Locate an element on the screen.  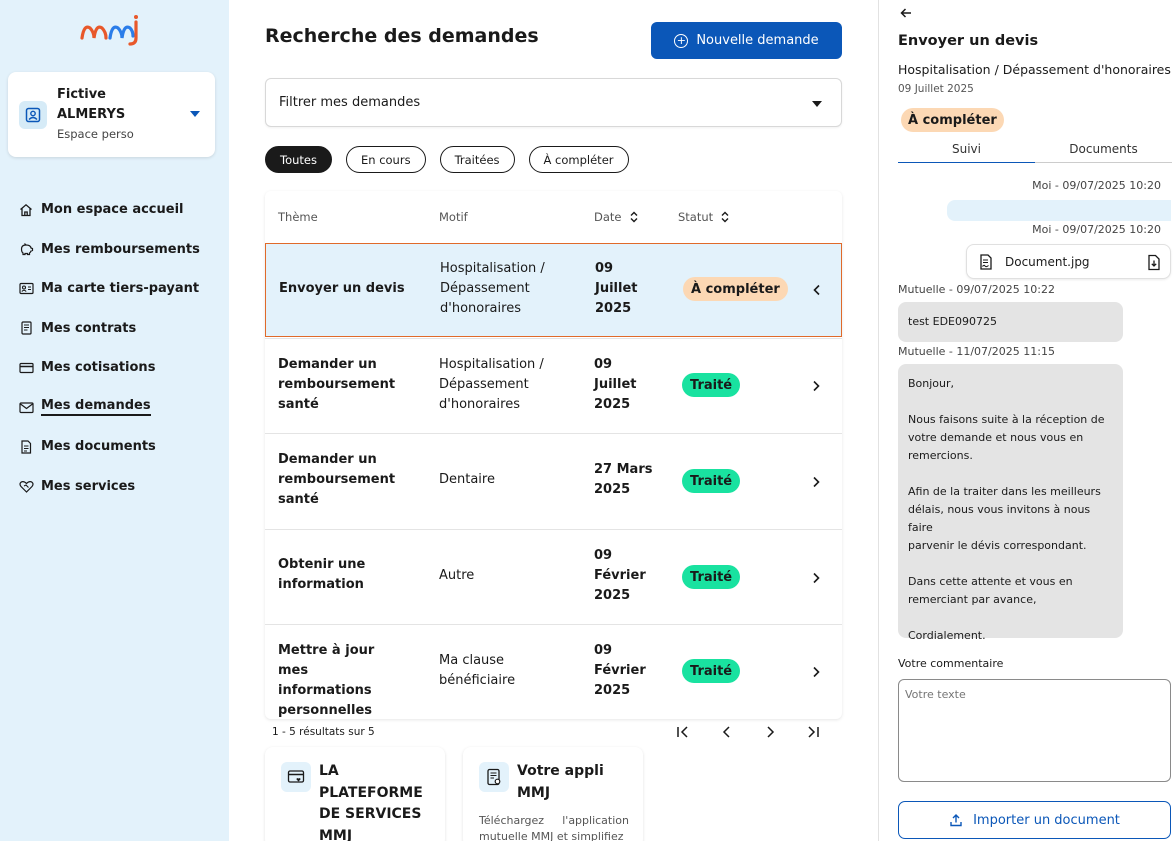
message-line: Afin de la traiter dans les meilleurs is located at coordinates (1004, 491).